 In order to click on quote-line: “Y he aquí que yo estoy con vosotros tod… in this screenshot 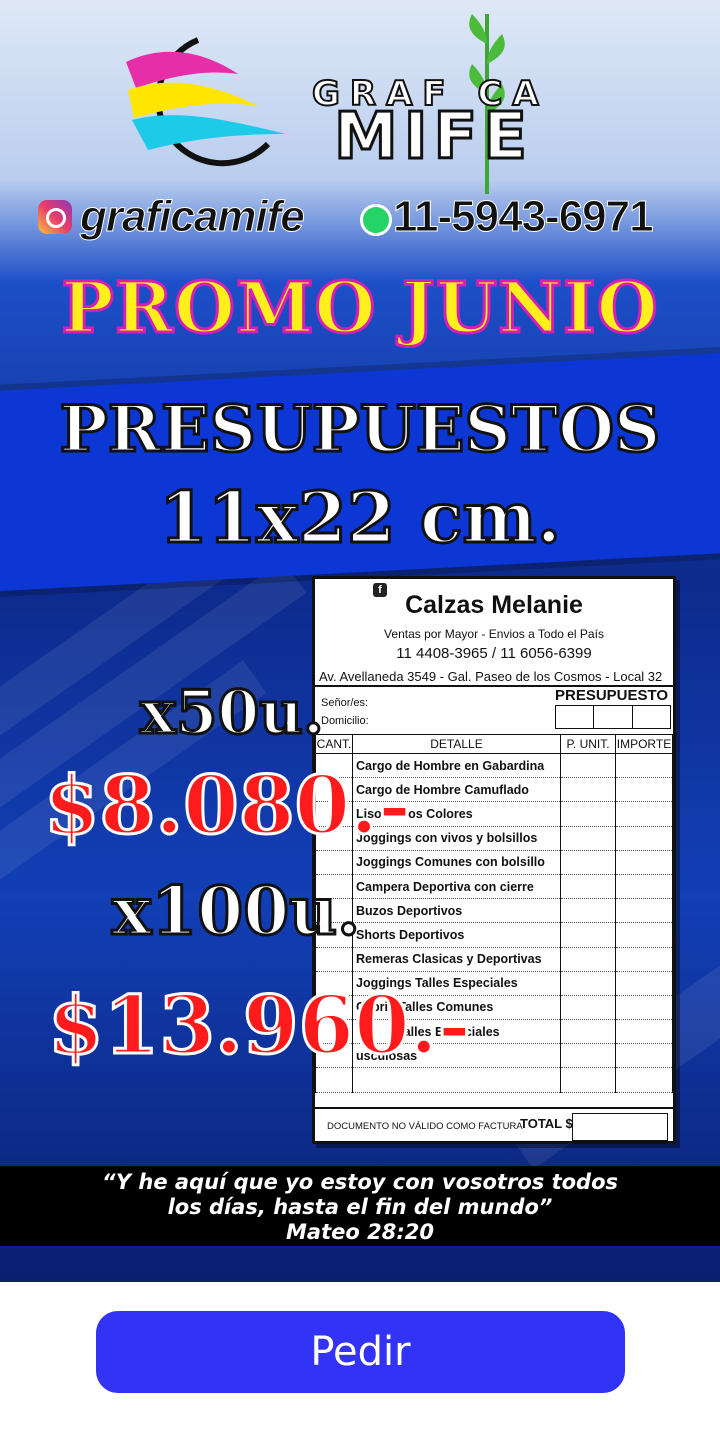, I will do `click(359, 1182)`.